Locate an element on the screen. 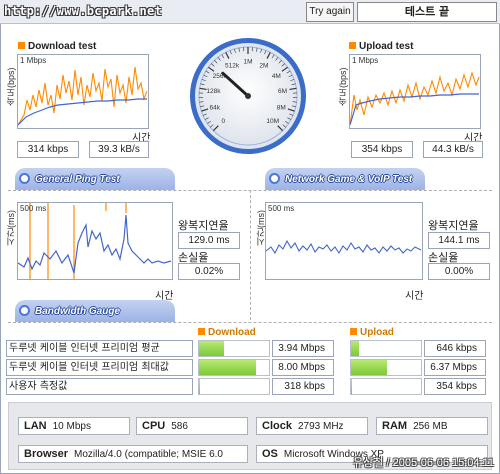  gauge-tick-label: 0 is located at coordinates (223, 121).